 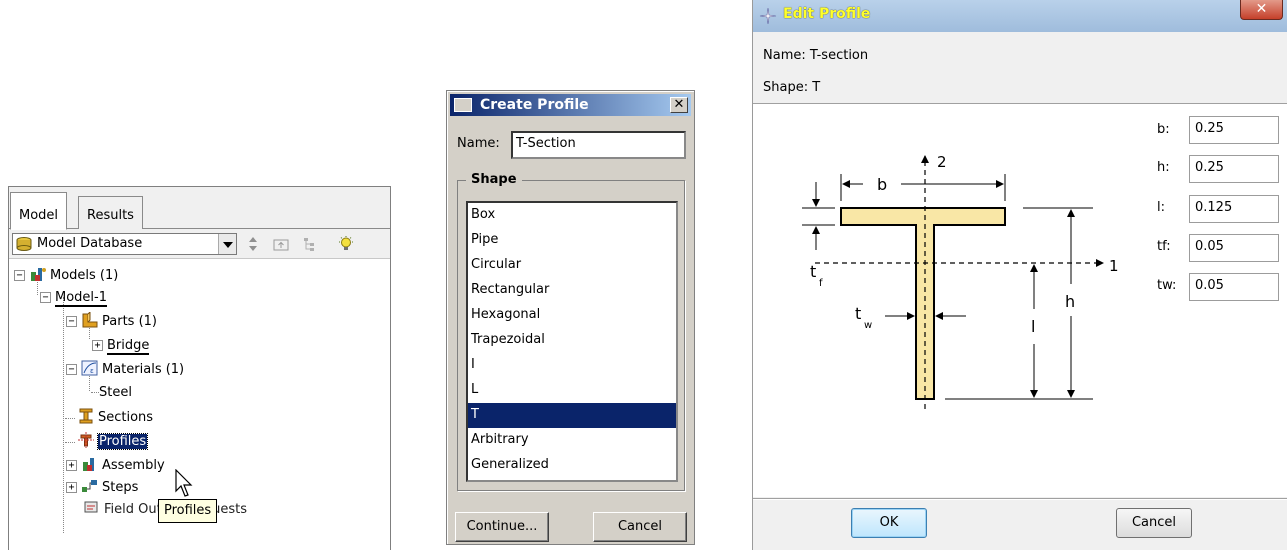 I want to click on folder-up-icon, so click(x=281, y=244).